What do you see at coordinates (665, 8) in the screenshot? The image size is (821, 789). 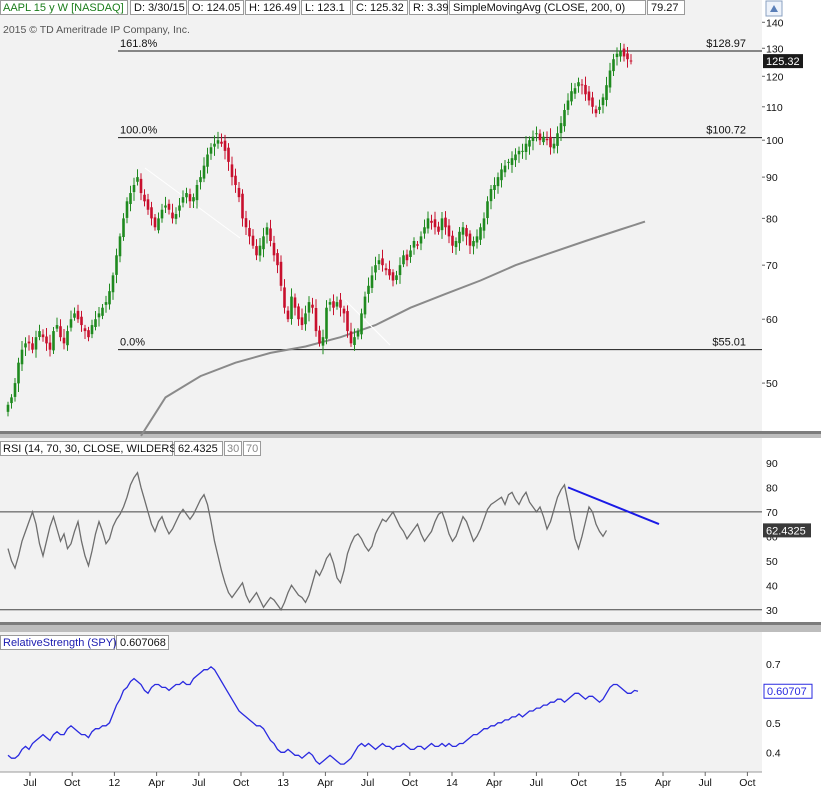 I see `study-value: 79.27` at bounding box center [665, 8].